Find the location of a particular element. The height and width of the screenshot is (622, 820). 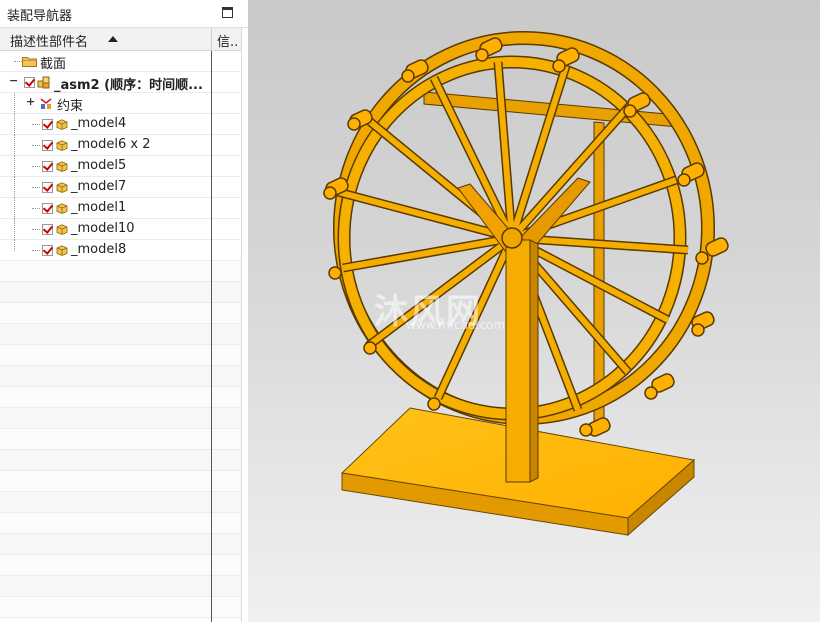

column-header-name: 描述性部件名 is located at coordinates (106, 39).